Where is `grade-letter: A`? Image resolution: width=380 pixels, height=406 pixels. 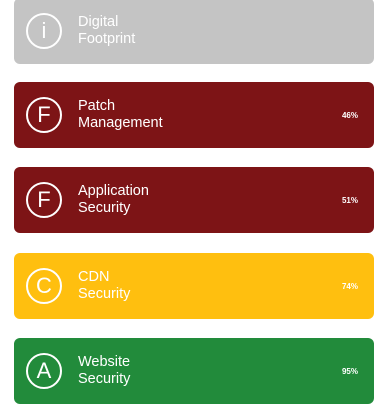 grade-letter: A is located at coordinates (44, 370).